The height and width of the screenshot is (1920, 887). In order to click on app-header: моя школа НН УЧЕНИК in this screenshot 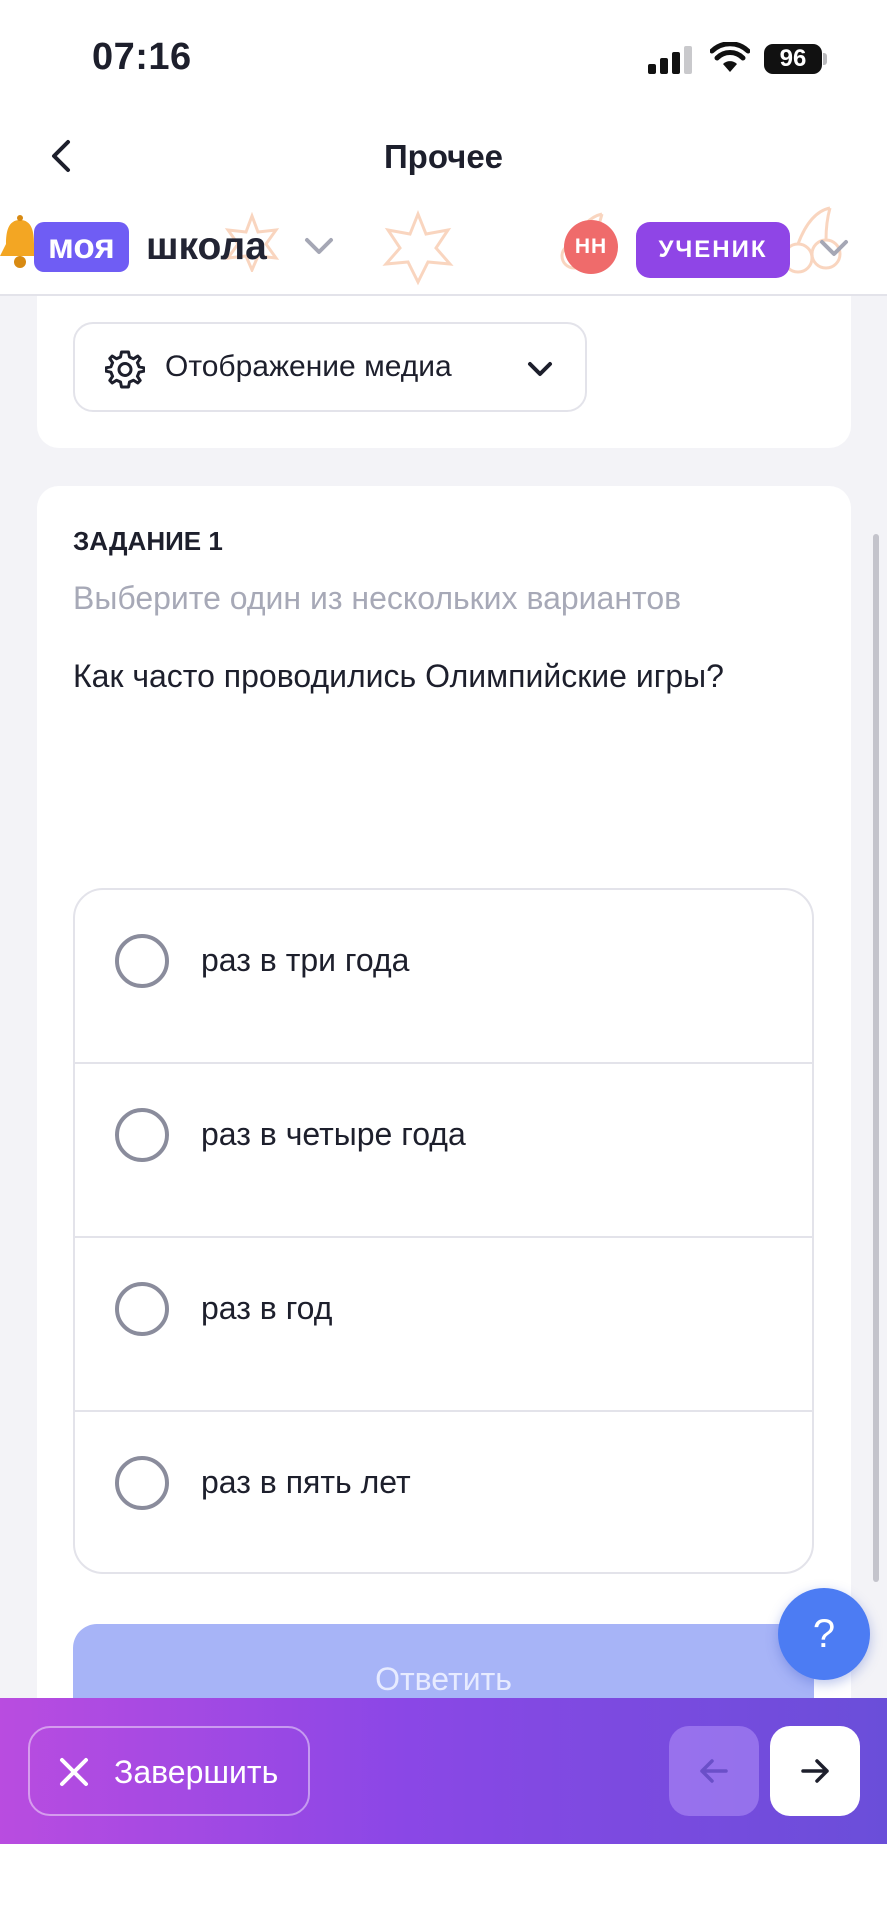, I will do `click(443, 247)`.